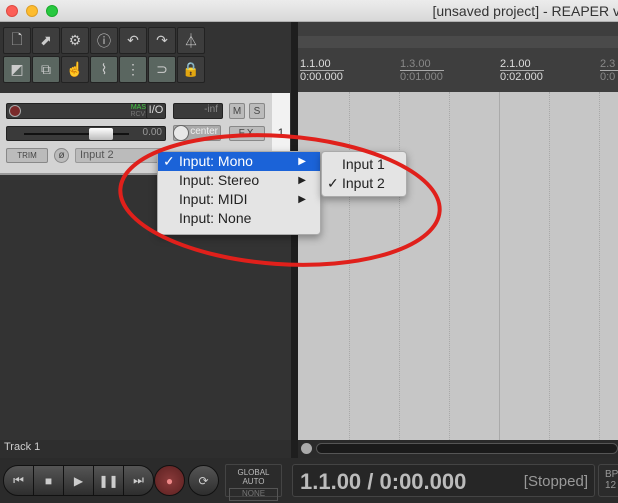 The width and height of the screenshot is (618, 503). What do you see at coordinates (191, 40) in the screenshot?
I see `metronome-icon: ⏃` at bounding box center [191, 40].